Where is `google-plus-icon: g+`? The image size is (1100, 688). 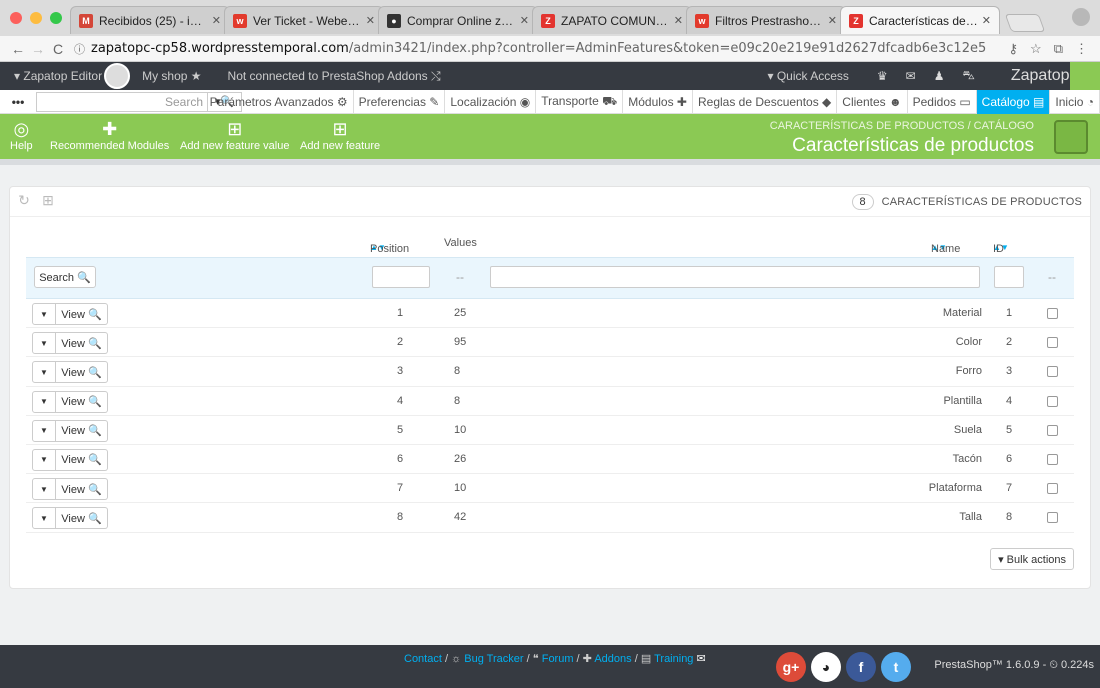
google-plus-icon: g+ is located at coordinates (791, 667).